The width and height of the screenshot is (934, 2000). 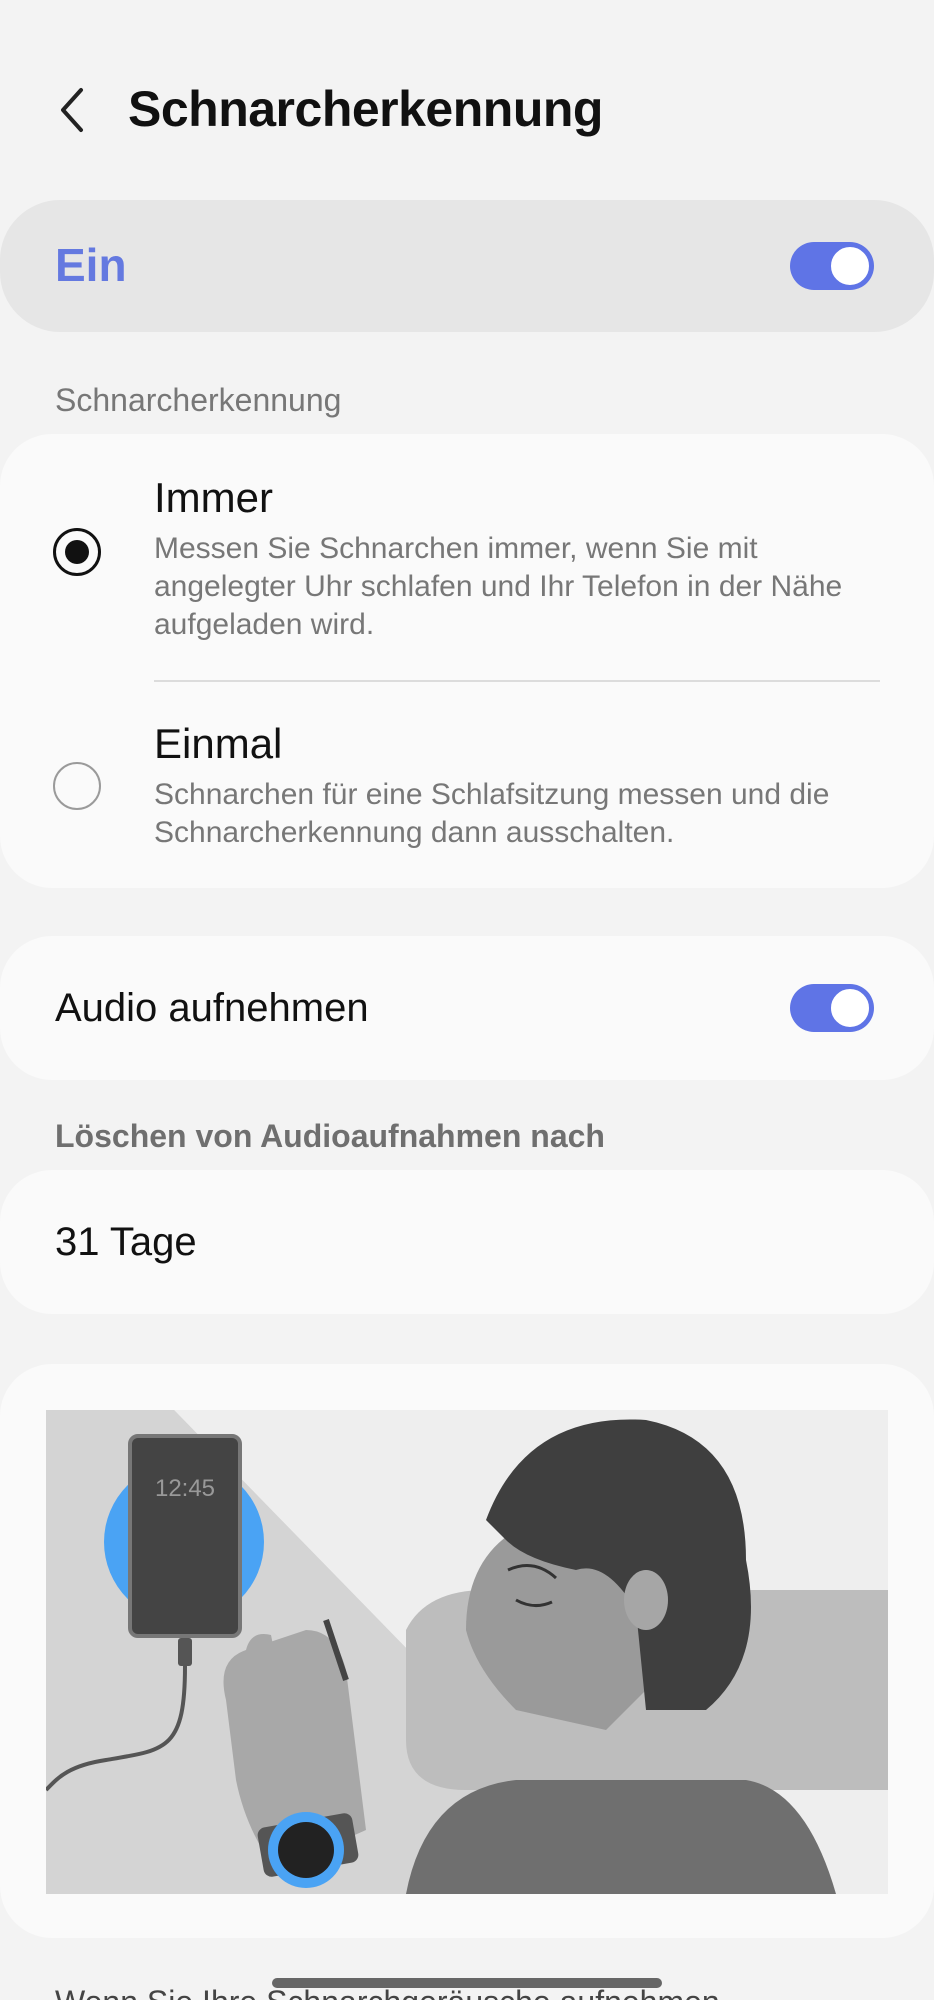 What do you see at coordinates (467, 1242) in the screenshot?
I see `delete-after-row: 31 Tage` at bounding box center [467, 1242].